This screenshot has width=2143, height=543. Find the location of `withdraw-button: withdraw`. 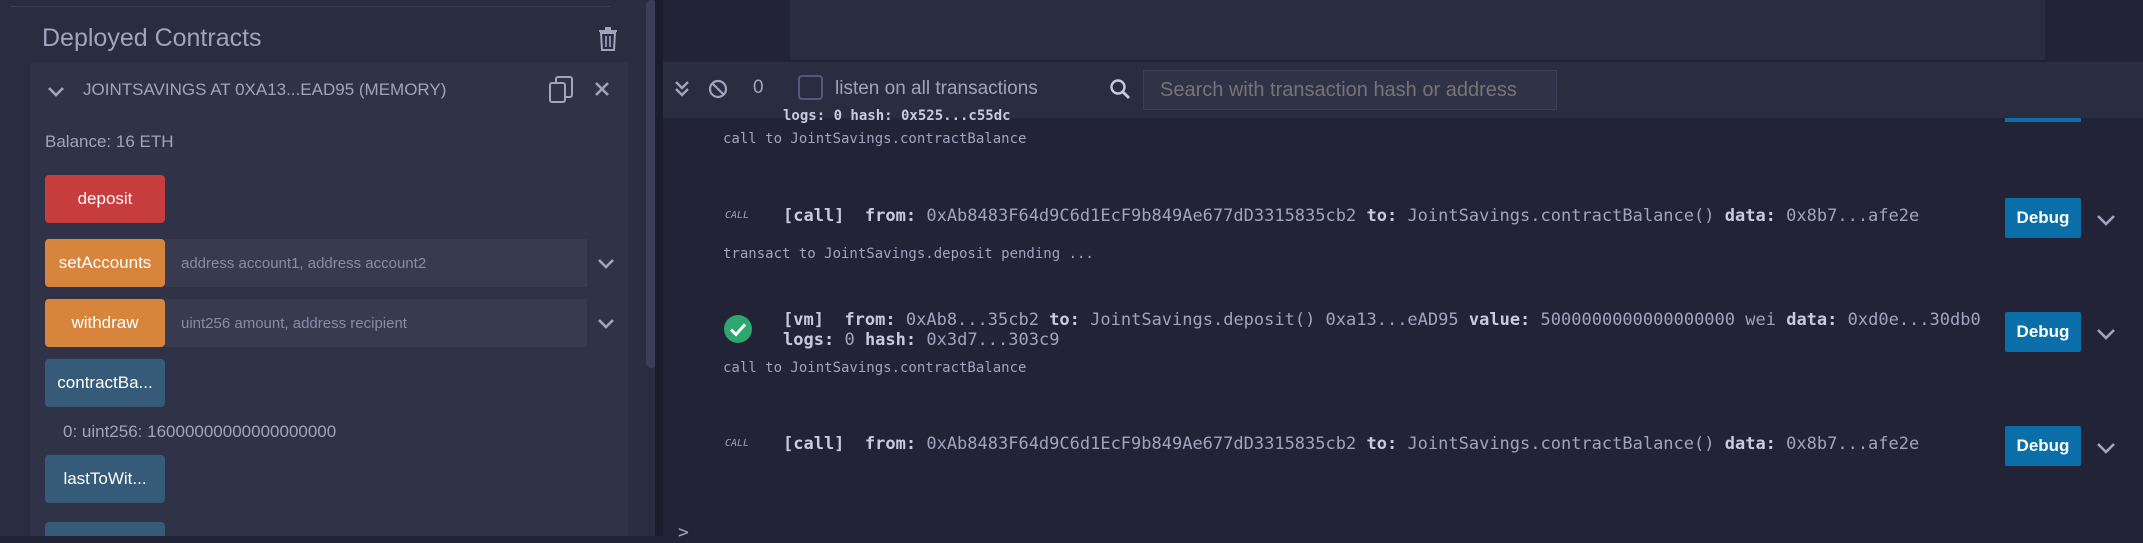

withdraw-button: withdraw is located at coordinates (105, 323).